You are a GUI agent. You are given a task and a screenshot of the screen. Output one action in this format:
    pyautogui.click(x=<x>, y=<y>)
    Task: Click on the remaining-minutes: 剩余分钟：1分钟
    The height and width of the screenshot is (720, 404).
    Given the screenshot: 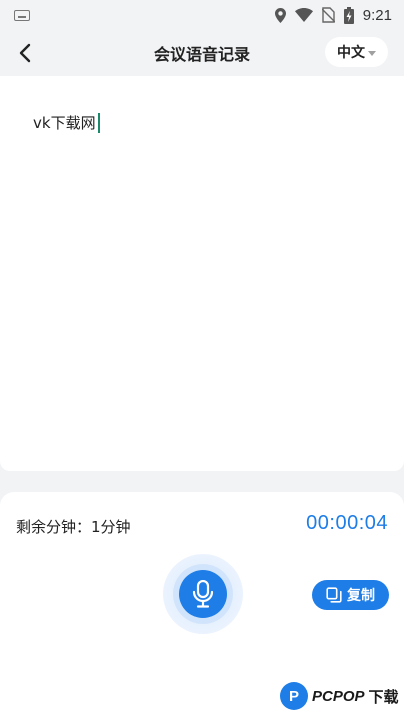 What is the action you would take?
    pyautogui.click(x=73, y=527)
    